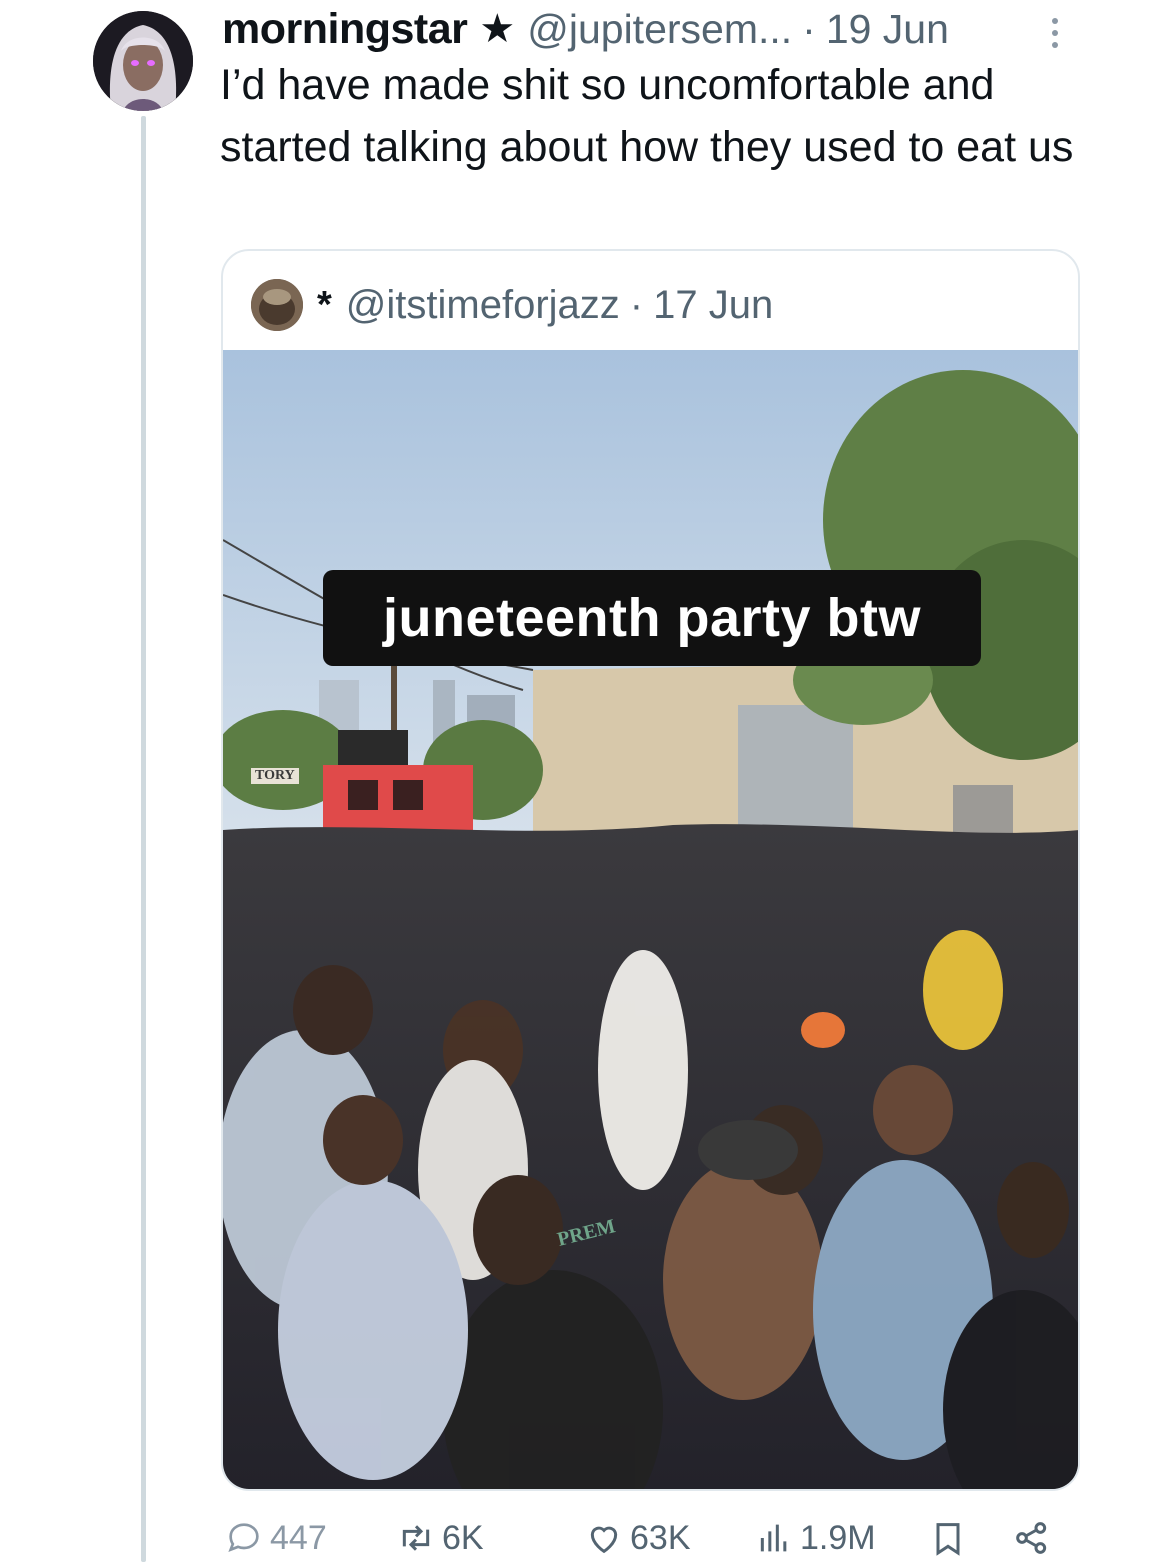  I want to click on display-name: morningstar, so click(345, 29).